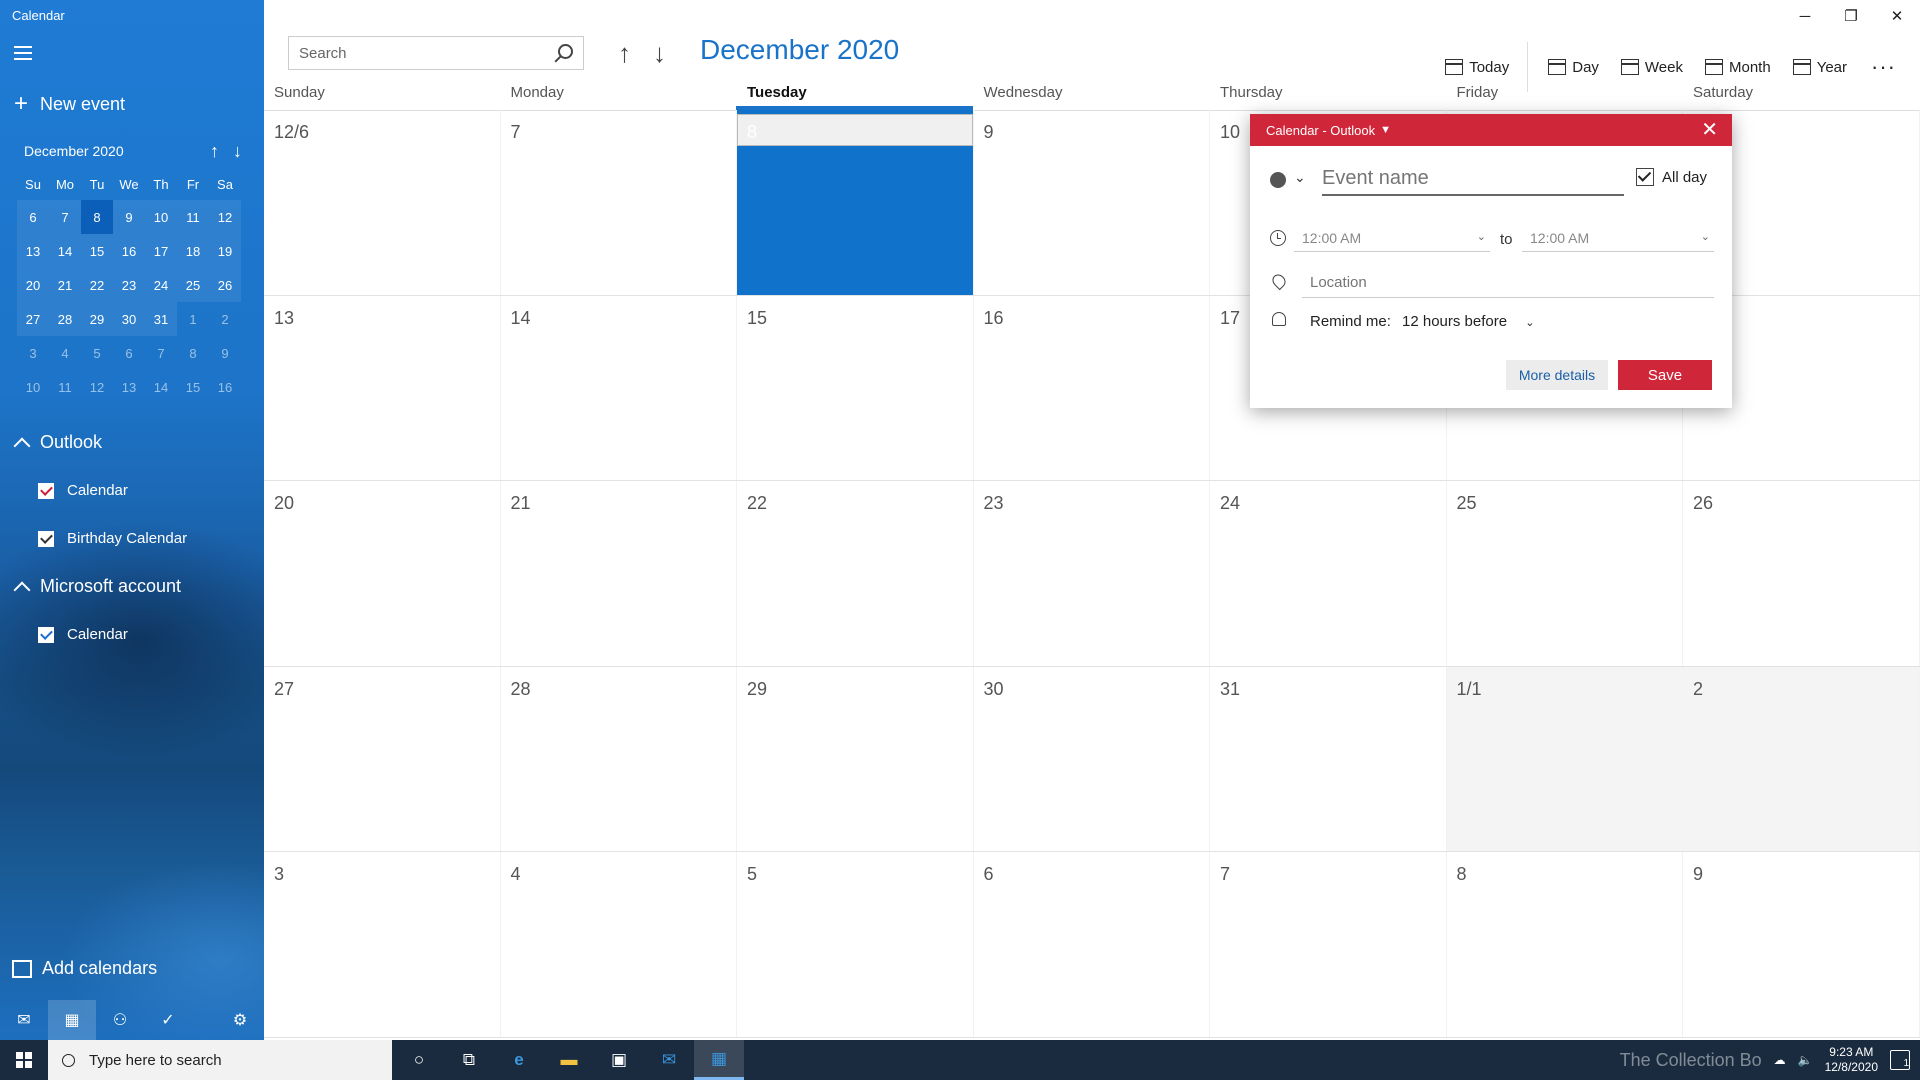 This screenshot has width=1920, height=1080. I want to click on mini-day: 10, so click(161, 217).